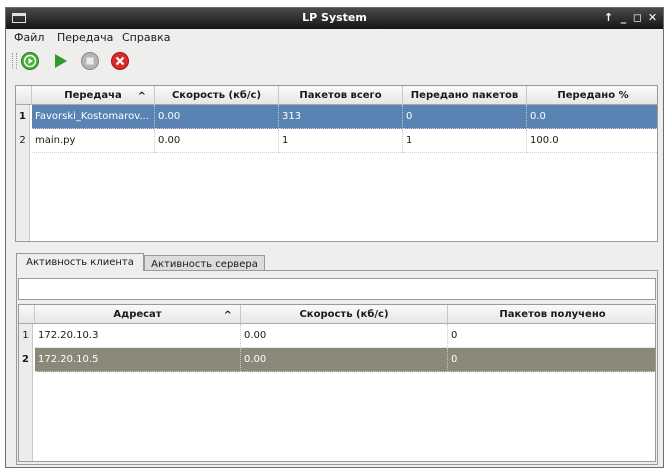 This screenshot has width=670, height=475. What do you see at coordinates (592, 141) in the screenshot?
I see `table-cell: 100.0` at bounding box center [592, 141].